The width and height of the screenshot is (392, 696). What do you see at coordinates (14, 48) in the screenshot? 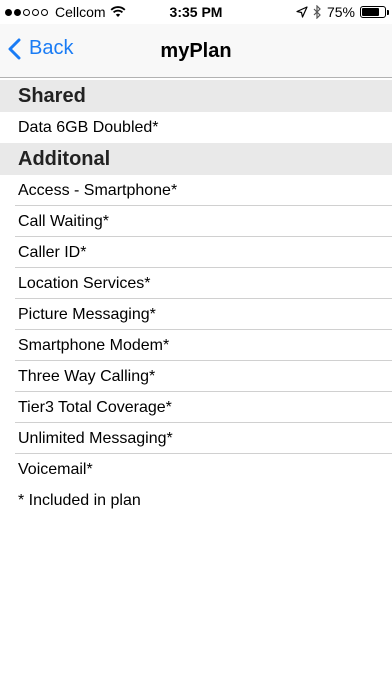
I see `chevron-left-icon` at bounding box center [14, 48].